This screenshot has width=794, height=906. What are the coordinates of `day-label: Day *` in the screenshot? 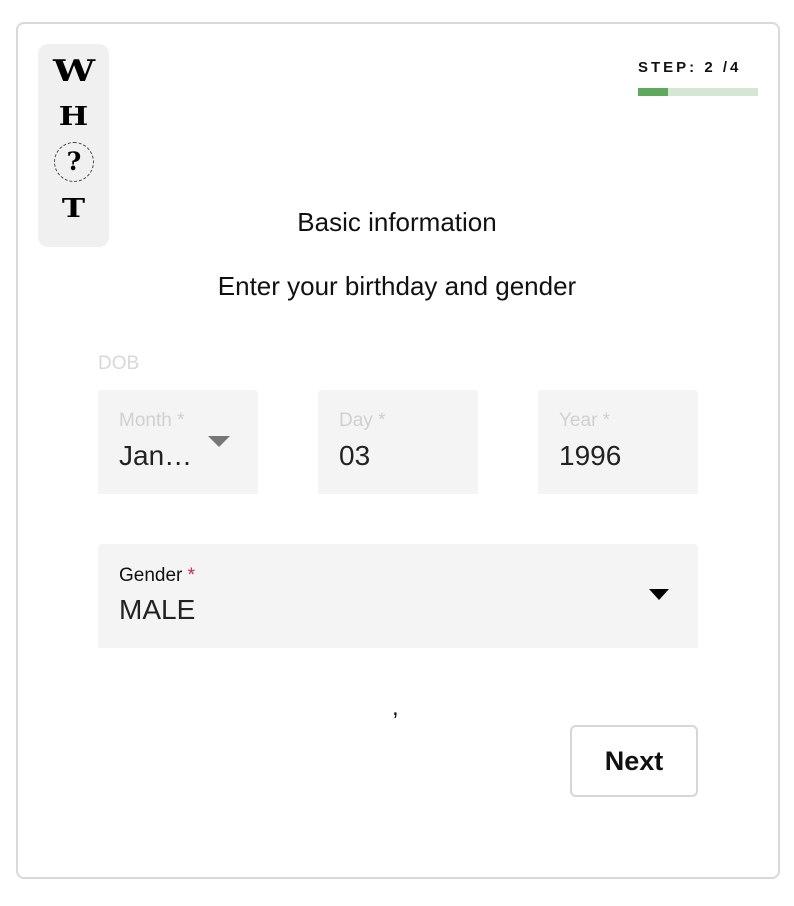 It's located at (362, 420).